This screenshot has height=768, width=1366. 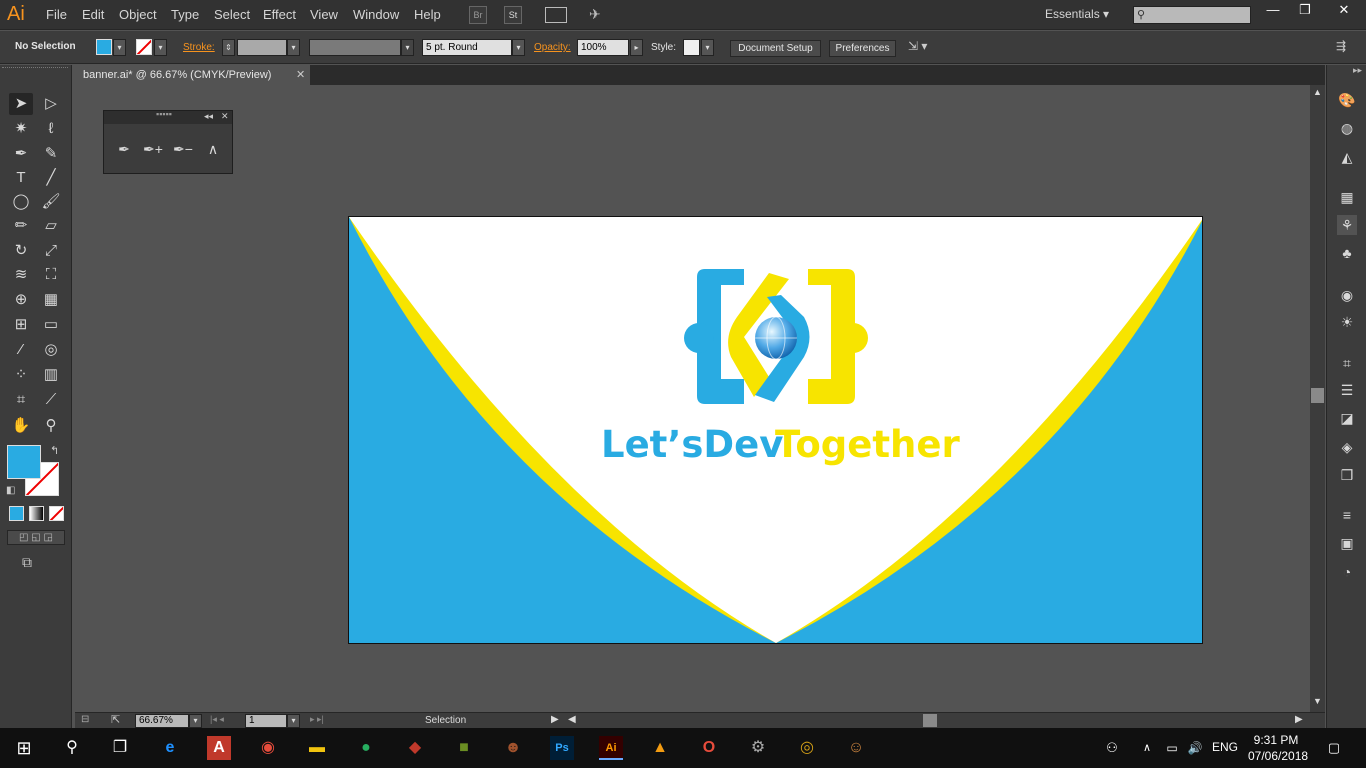 I want to click on menu-window: Window, so click(x=376, y=14).